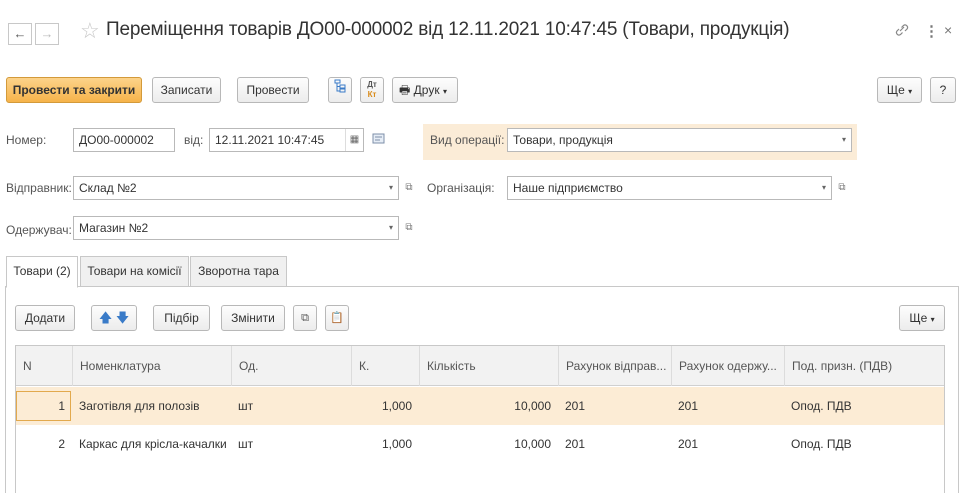 Image resolution: width=967 pixels, height=493 pixels. Describe the element at coordinates (291, 366) in the screenshot. I see `column-header: Од.` at that location.